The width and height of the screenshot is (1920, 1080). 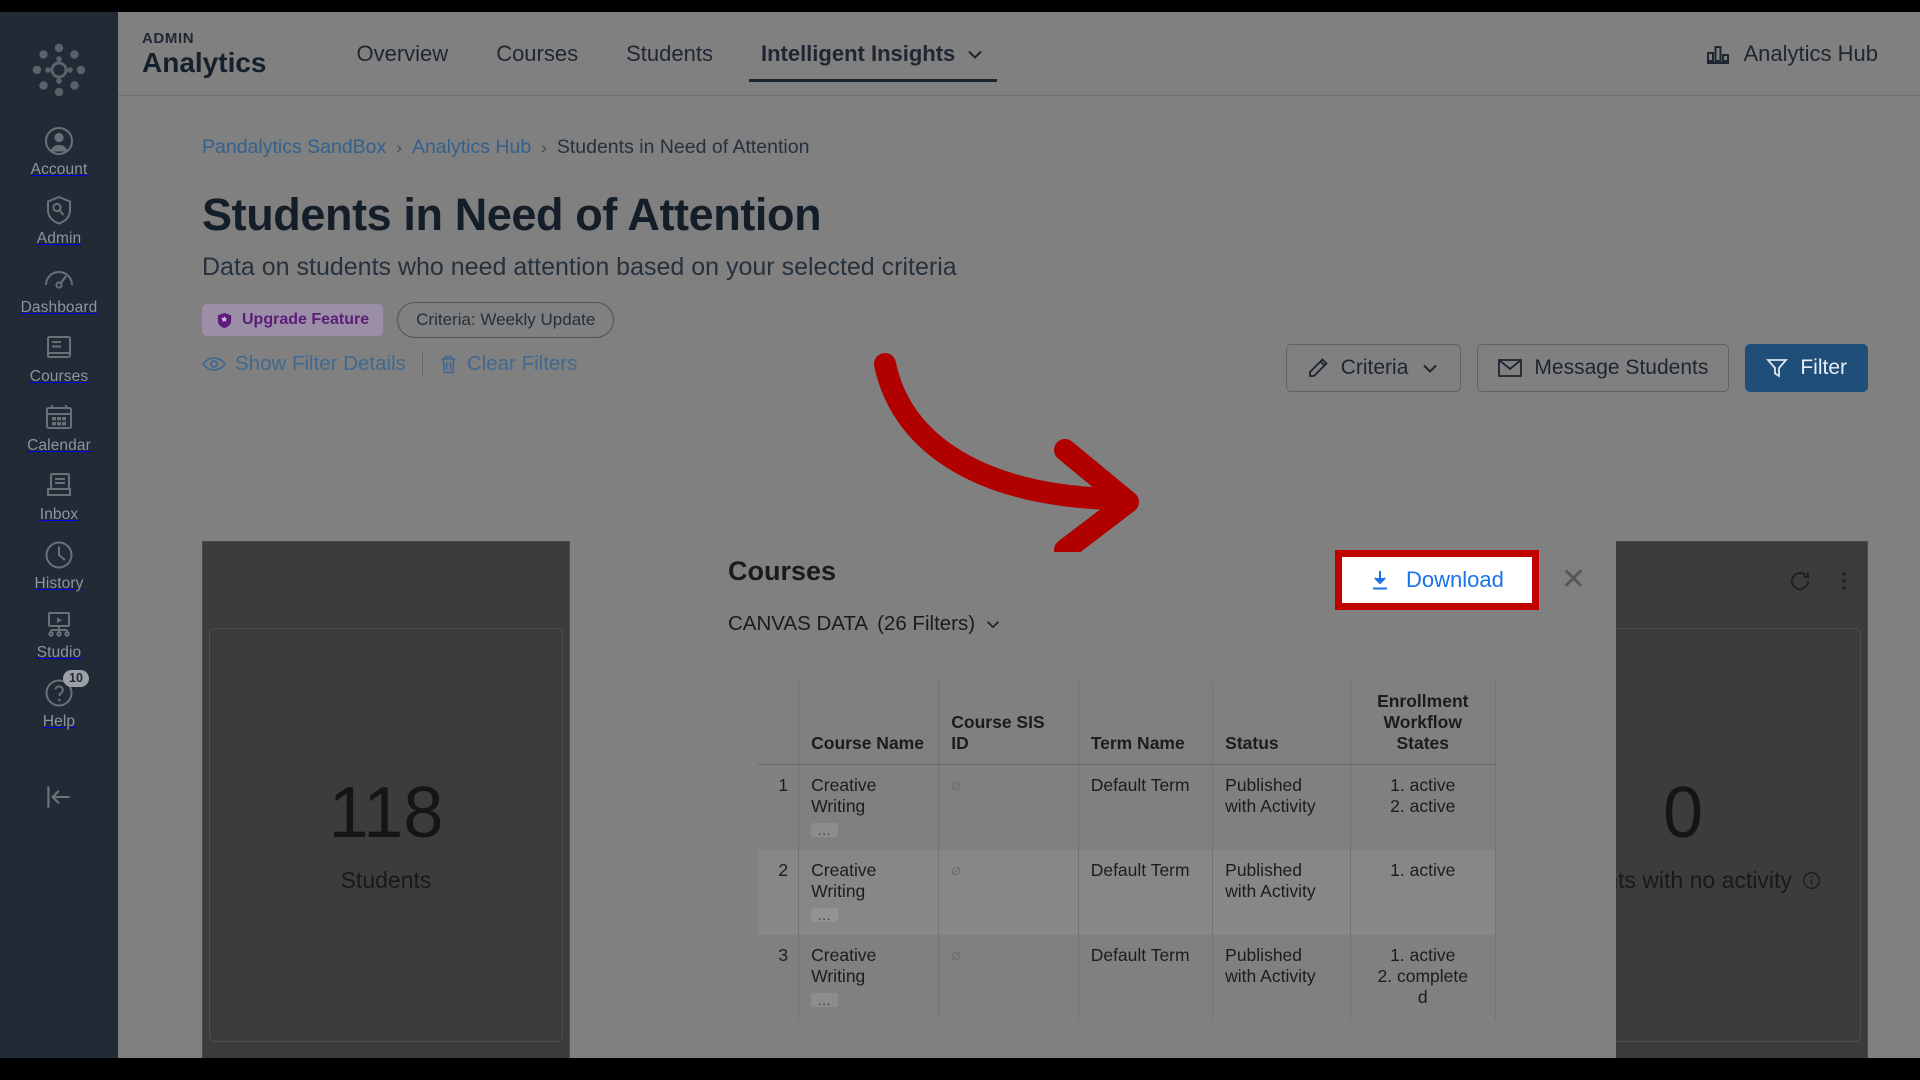 I want to click on no-activity-value: 0, so click(x=1683, y=812).